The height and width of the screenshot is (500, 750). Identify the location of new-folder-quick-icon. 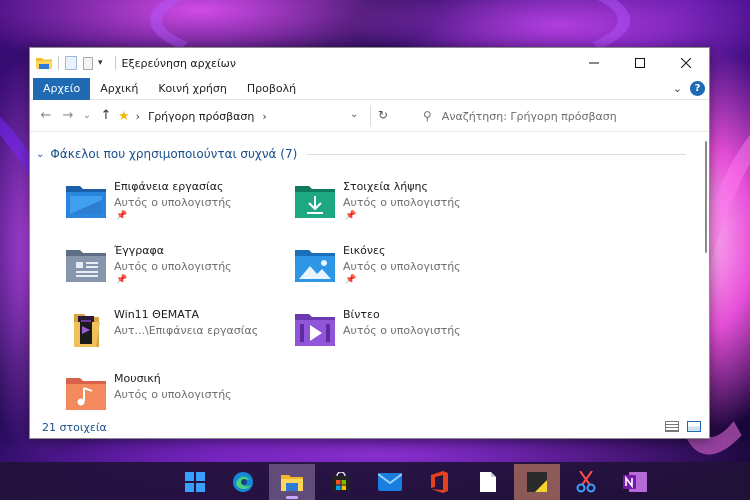
(88, 63).